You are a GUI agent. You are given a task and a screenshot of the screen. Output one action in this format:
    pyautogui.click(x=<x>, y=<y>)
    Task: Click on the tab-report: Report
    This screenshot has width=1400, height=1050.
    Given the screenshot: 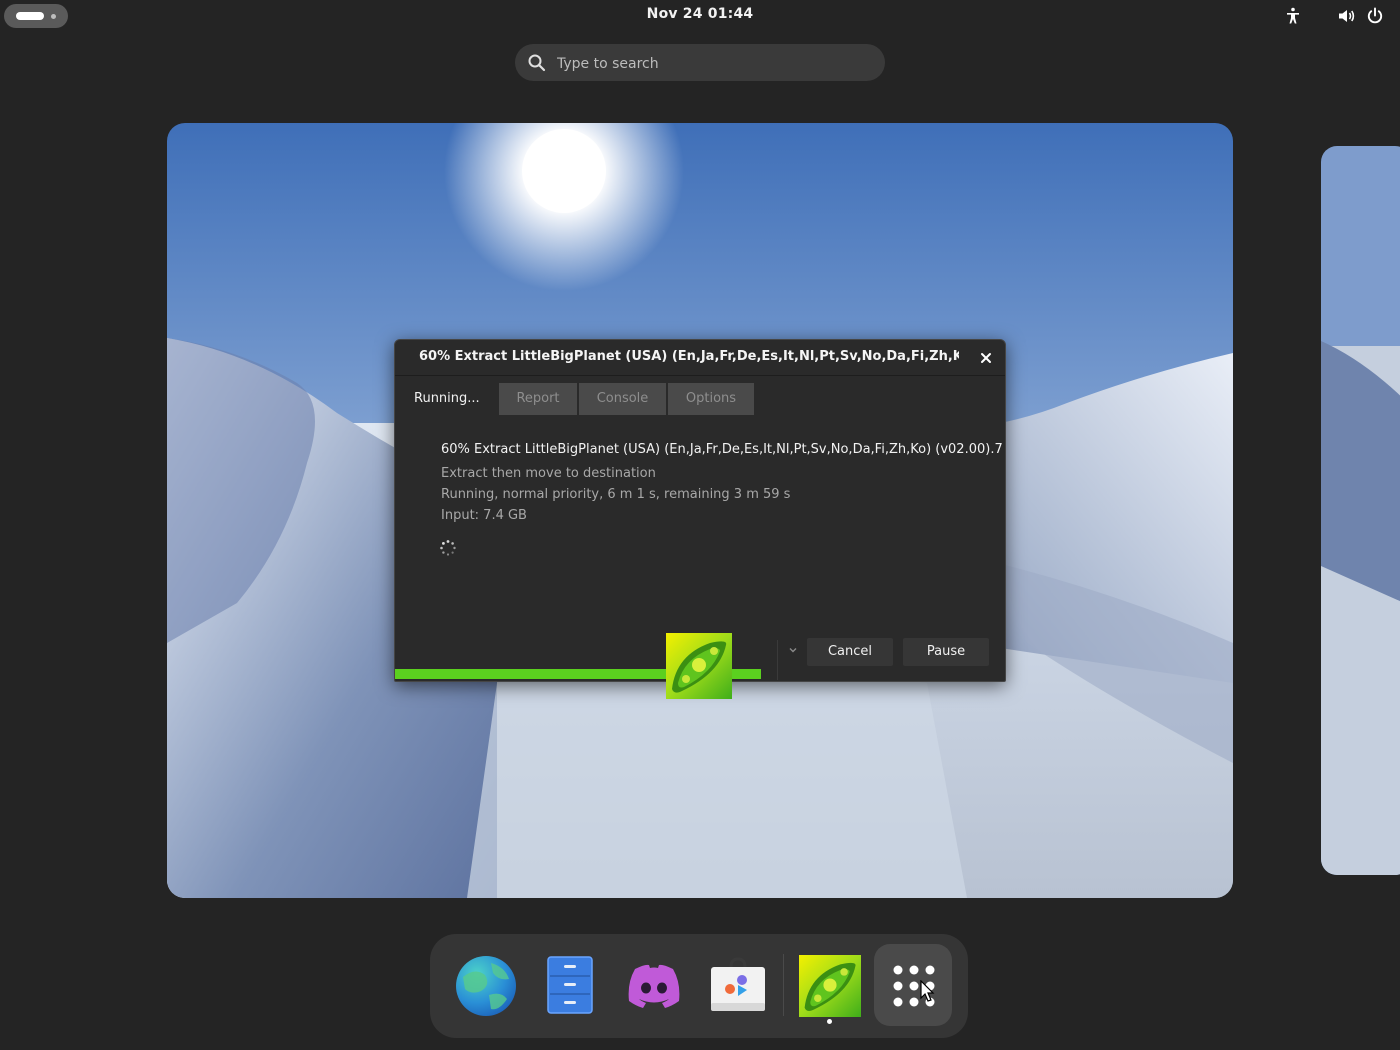 What is the action you would take?
    pyautogui.click(x=538, y=399)
    